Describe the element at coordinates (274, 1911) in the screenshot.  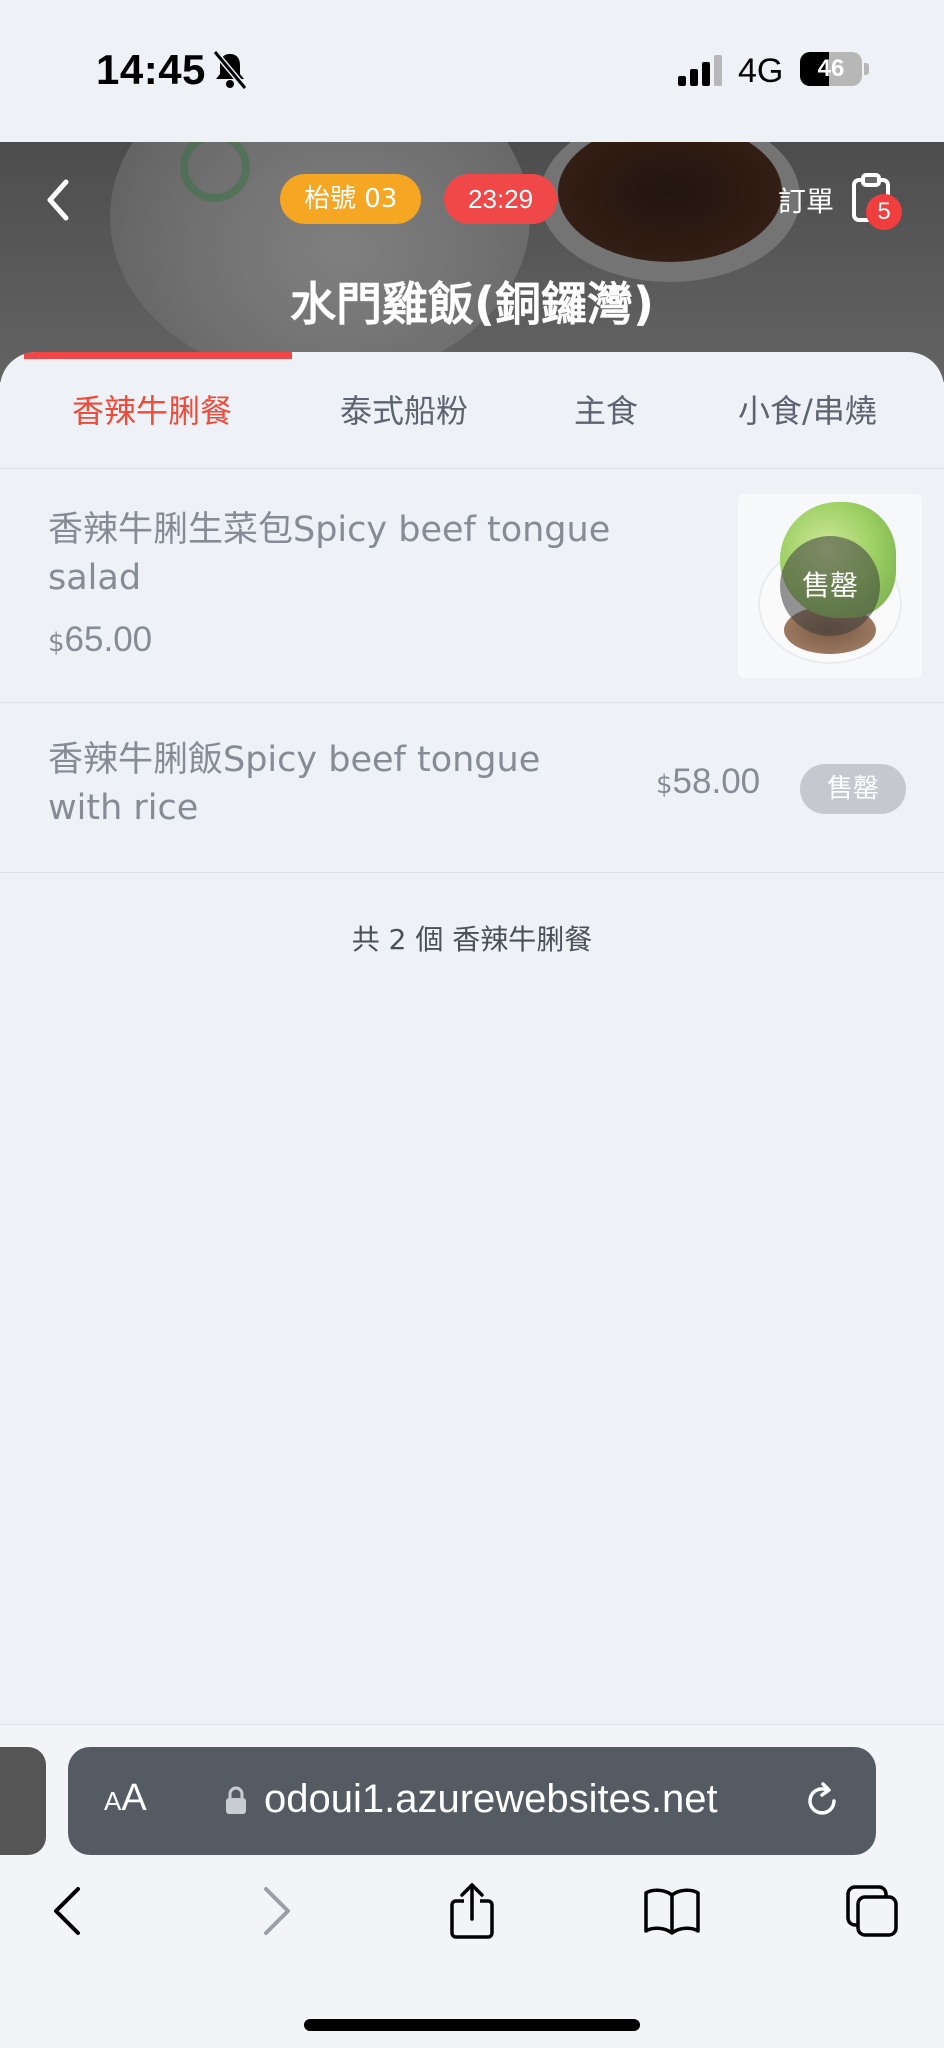
I see `browser-forward-icon` at that location.